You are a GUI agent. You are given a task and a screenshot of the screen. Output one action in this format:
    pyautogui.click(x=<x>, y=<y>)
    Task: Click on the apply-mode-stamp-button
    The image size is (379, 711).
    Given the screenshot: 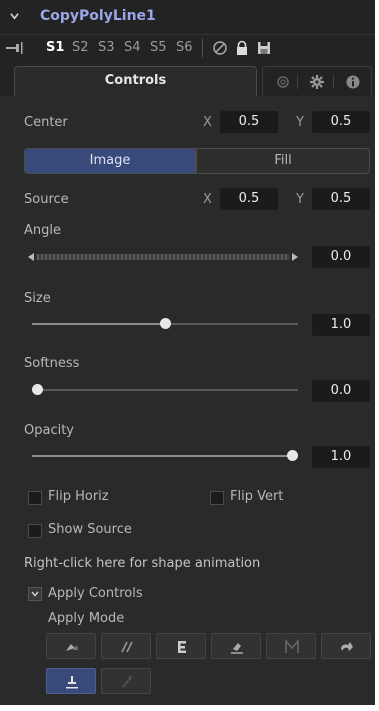 What is the action you would take?
    pyautogui.click(x=71, y=681)
    